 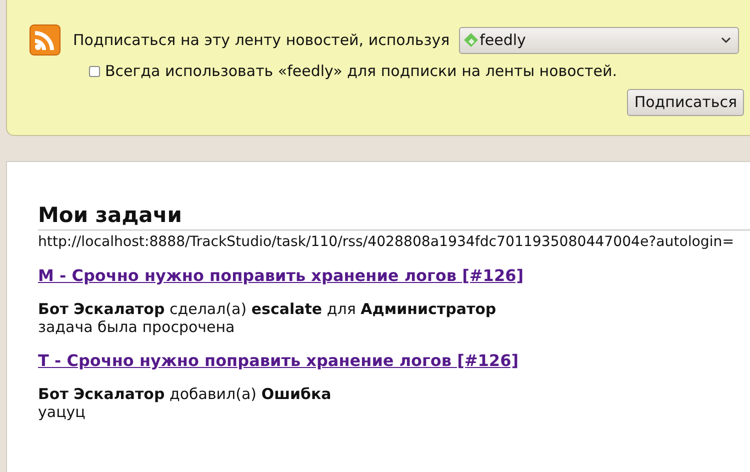 I want to click on entry-summary: Бот Эскалатор добавил(а) Ошибка, so click(x=185, y=394).